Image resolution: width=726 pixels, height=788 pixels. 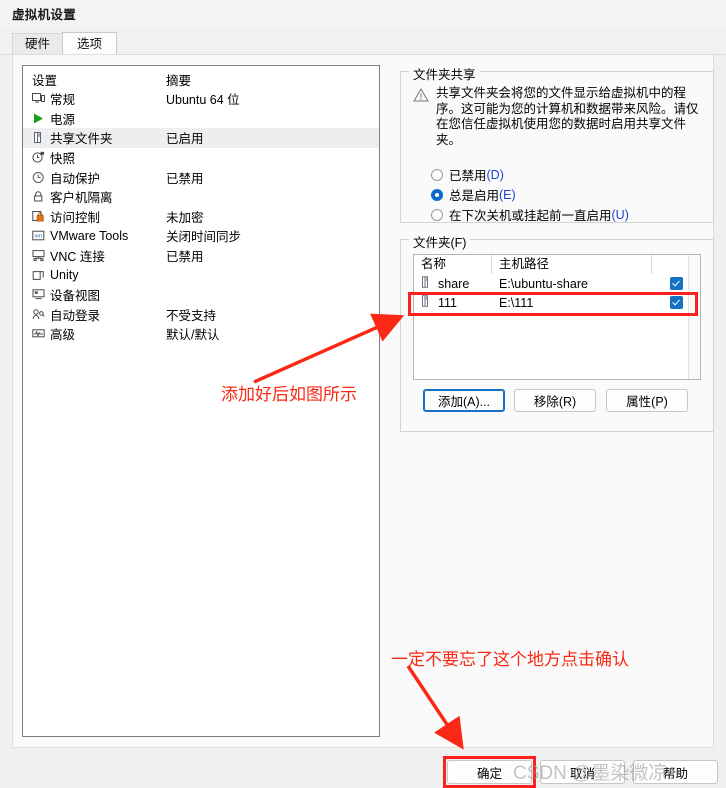 I want to click on settings-row-summary: 未加密, so click(x=185, y=217).